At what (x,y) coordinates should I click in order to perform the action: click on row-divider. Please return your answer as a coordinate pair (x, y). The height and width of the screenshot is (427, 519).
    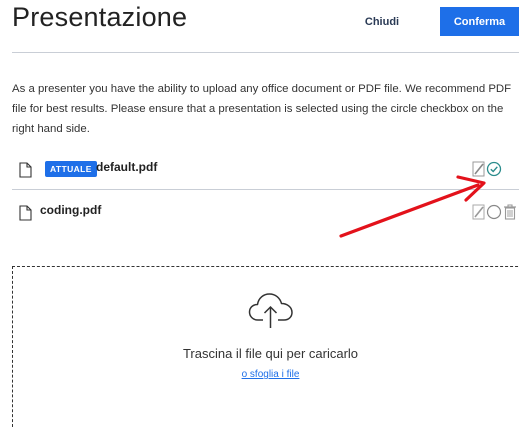
    Looking at the image, I should click on (265, 189).